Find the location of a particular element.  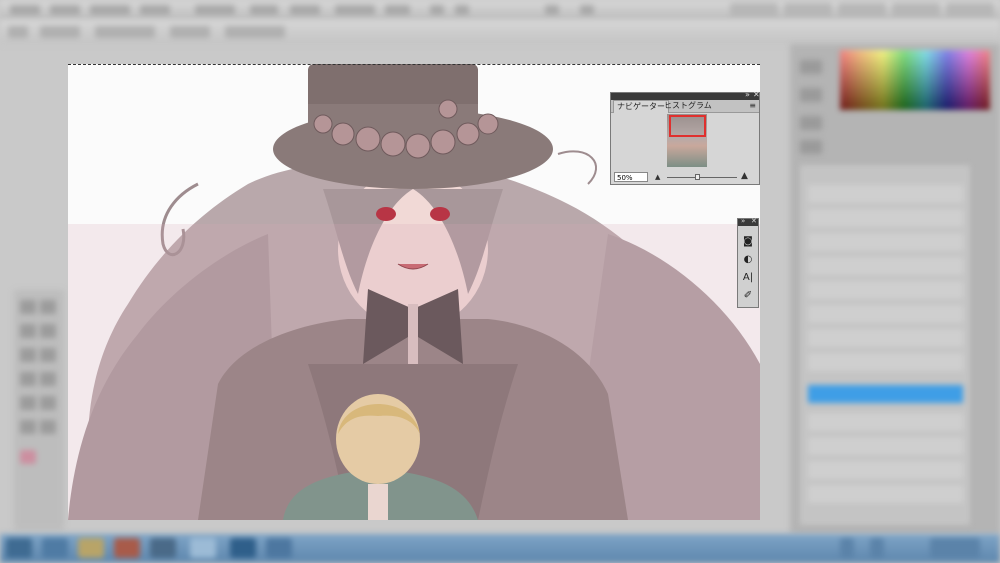

media-icon is located at coordinates (55, 548).